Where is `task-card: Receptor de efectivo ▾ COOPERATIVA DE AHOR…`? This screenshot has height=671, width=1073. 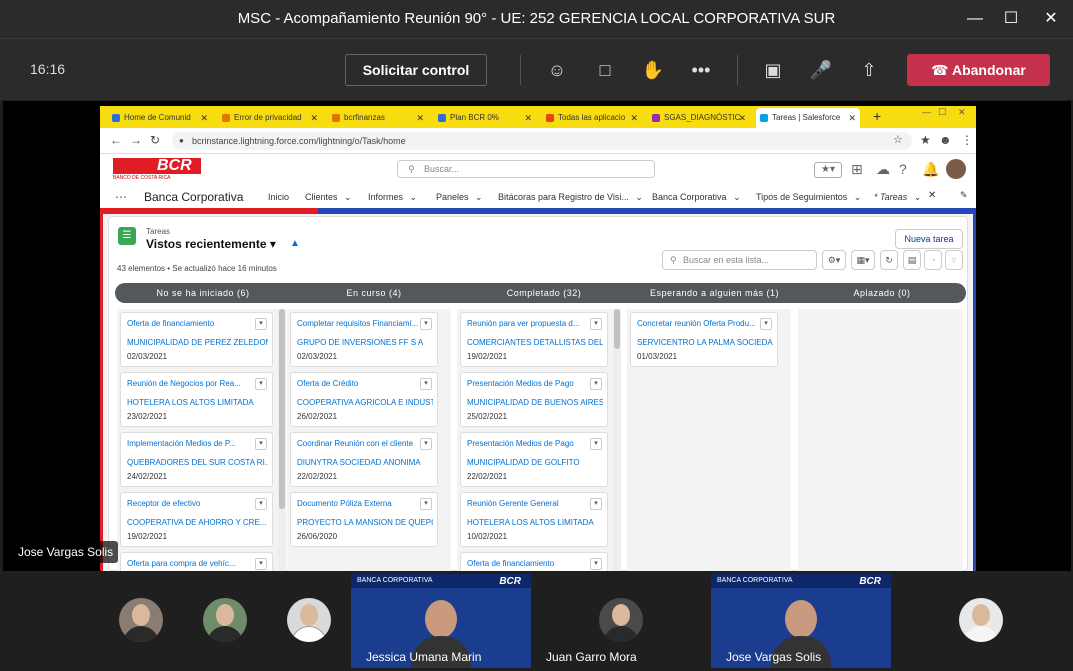
task-card: Receptor de efectivo ▾ COOPERATIVA DE AHOR… is located at coordinates (196, 519).